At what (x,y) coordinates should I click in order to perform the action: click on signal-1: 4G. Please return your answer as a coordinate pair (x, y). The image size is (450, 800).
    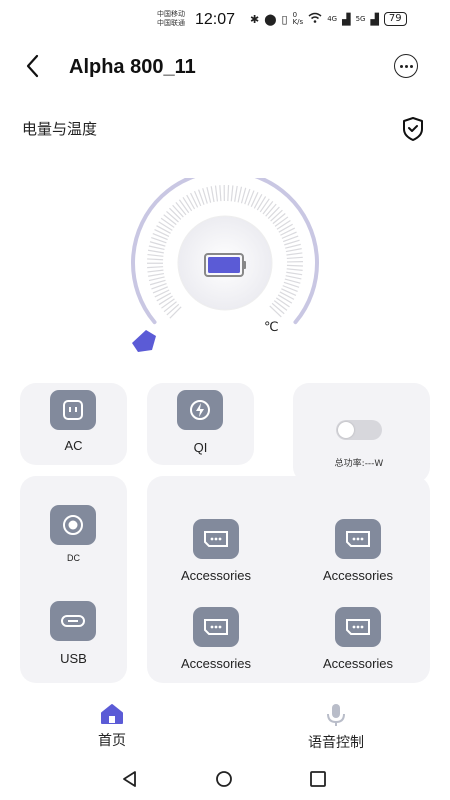
    Looking at the image, I should click on (332, 18).